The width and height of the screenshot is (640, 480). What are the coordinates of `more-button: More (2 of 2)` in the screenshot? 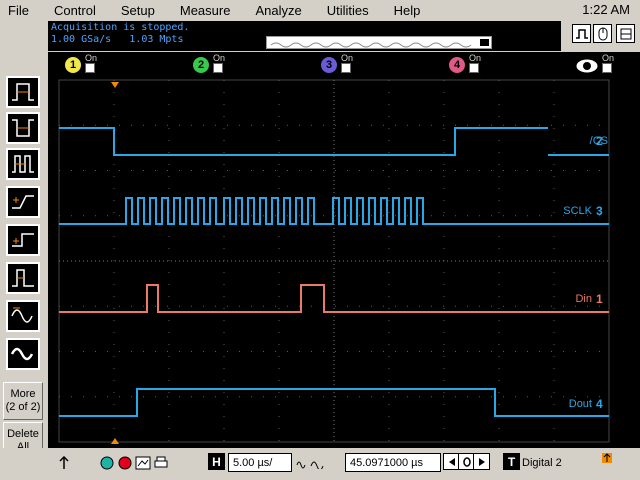 It's located at (23, 401).